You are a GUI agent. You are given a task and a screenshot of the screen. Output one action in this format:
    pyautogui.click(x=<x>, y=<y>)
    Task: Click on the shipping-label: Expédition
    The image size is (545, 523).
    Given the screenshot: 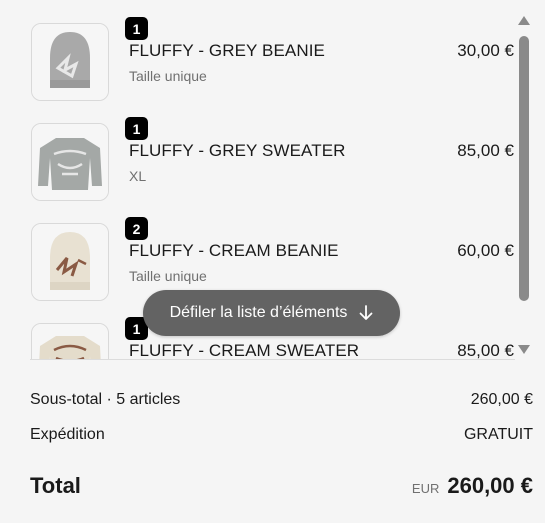 What is the action you would take?
    pyautogui.click(x=67, y=434)
    